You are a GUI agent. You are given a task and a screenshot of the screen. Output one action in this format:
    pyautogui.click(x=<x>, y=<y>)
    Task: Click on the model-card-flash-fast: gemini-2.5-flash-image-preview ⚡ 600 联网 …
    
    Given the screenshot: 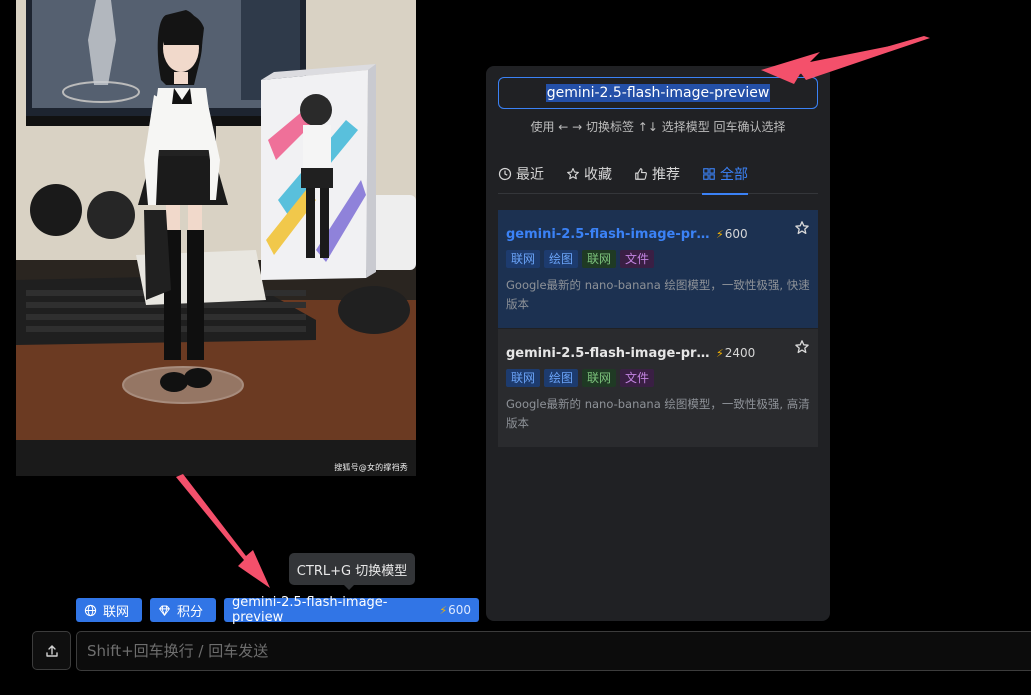 What is the action you would take?
    pyautogui.click(x=658, y=269)
    